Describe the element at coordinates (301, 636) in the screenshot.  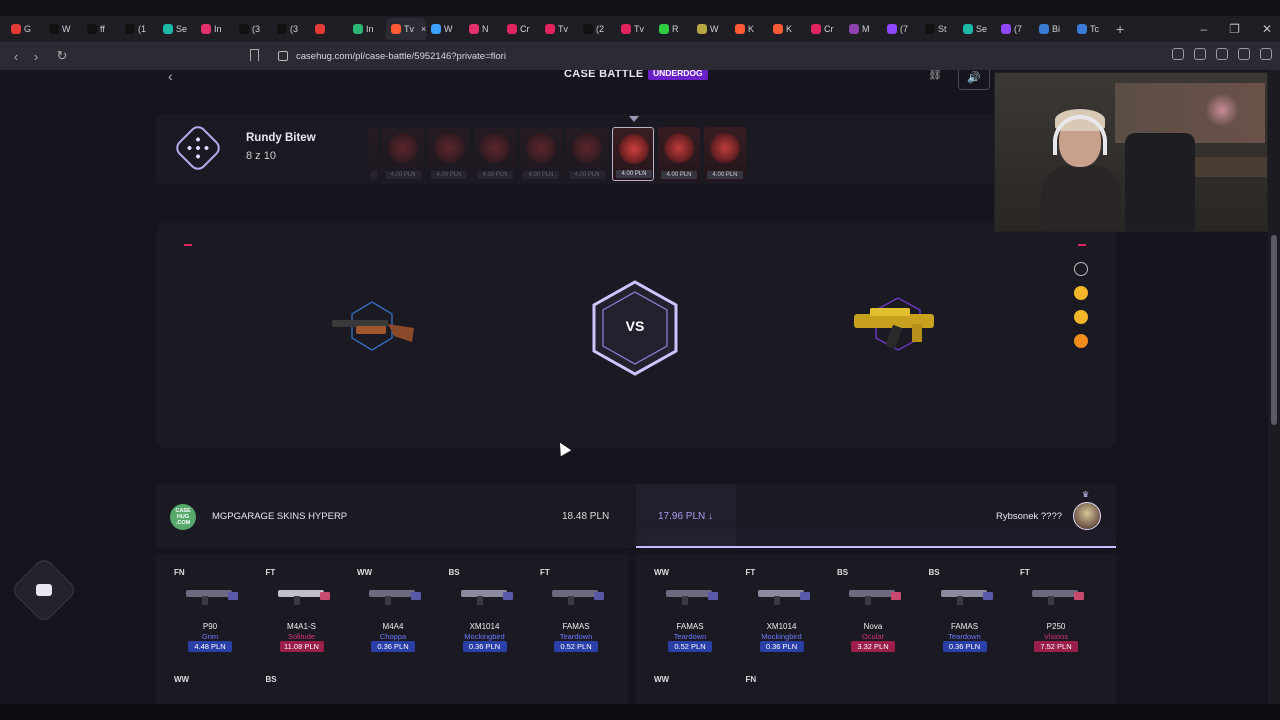
I see `item-skin: Solitude` at that location.